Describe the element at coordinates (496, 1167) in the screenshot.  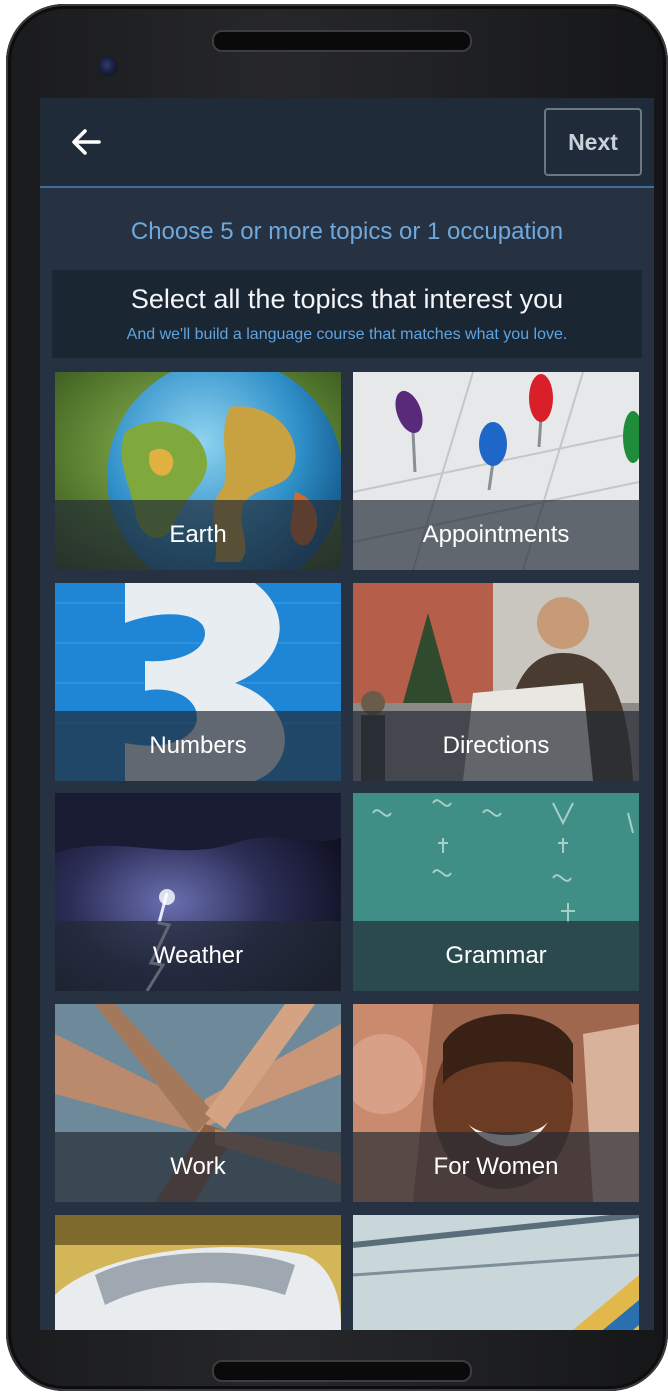
I see `topic-label: For Women` at that location.